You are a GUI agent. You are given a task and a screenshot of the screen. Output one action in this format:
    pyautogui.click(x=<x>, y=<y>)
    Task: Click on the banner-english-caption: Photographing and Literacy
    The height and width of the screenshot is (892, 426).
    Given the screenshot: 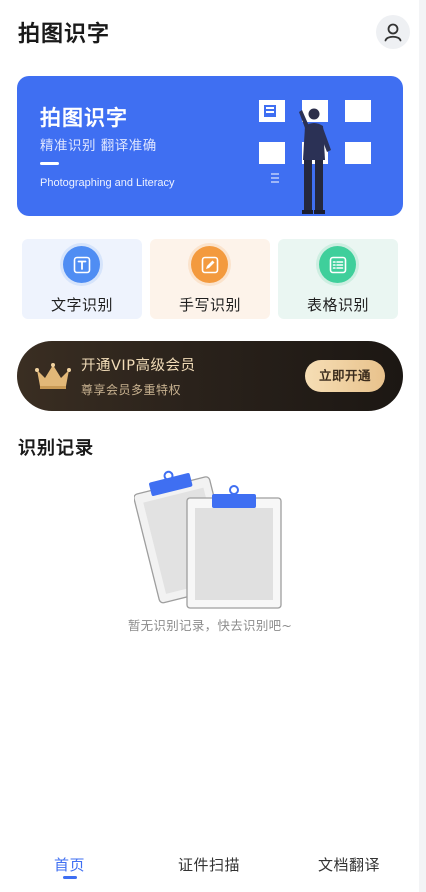 What is the action you would take?
    pyautogui.click(x=107, y=183)
    